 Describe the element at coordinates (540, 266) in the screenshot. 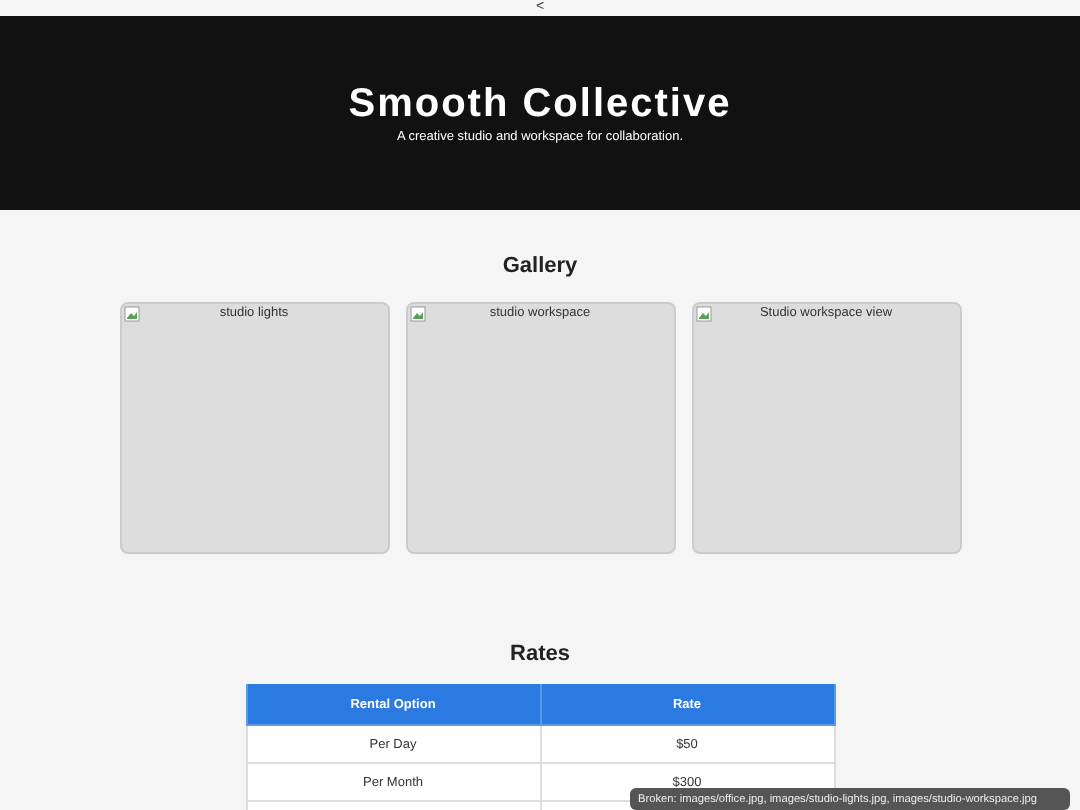

I see `section-heading: Gallery` at that location.